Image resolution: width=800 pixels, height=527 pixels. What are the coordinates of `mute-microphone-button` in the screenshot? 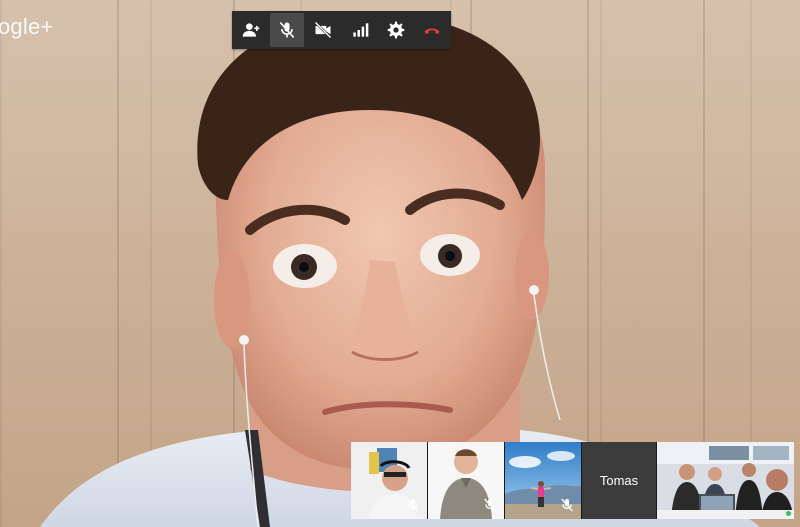 It's located at (287, 30).